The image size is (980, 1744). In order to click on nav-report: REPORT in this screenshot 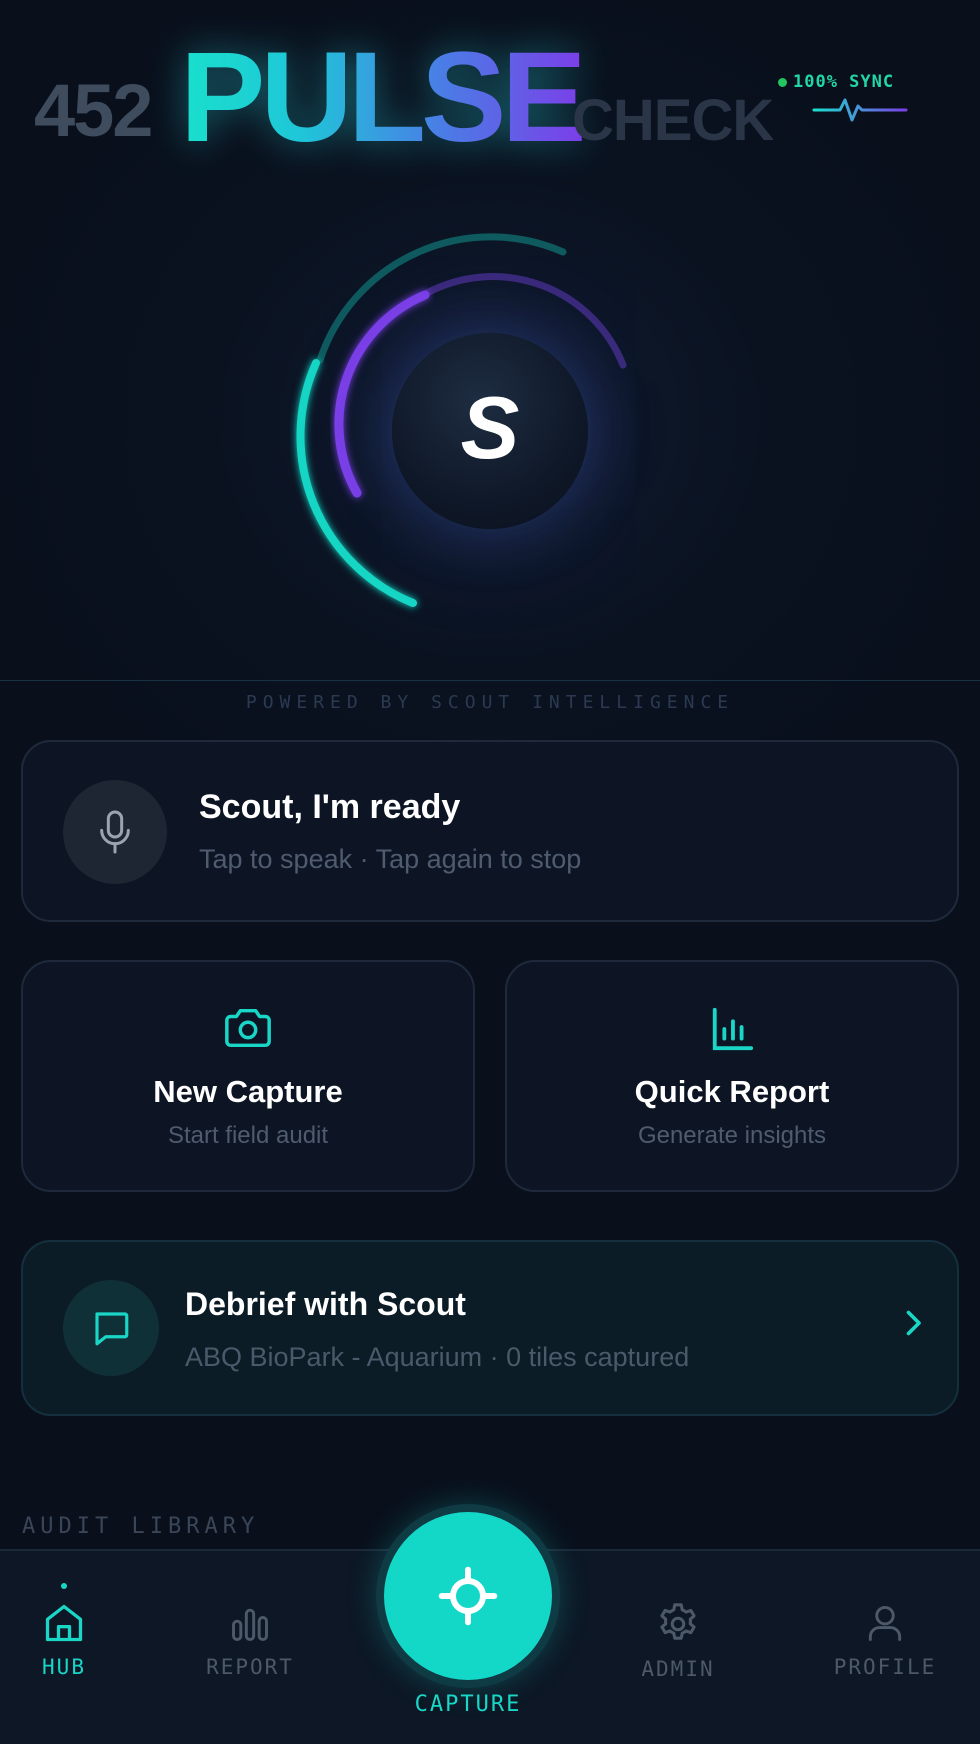, I will do `click(250, 1640)`.